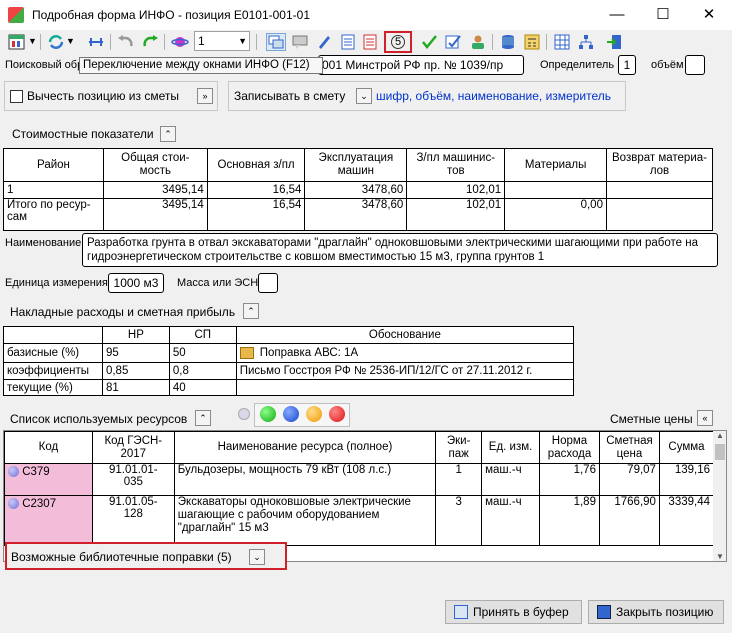 The height and width of the screenshot is (633, 732). I want to click on unit-field: 1000 м3, so click(136, 283).